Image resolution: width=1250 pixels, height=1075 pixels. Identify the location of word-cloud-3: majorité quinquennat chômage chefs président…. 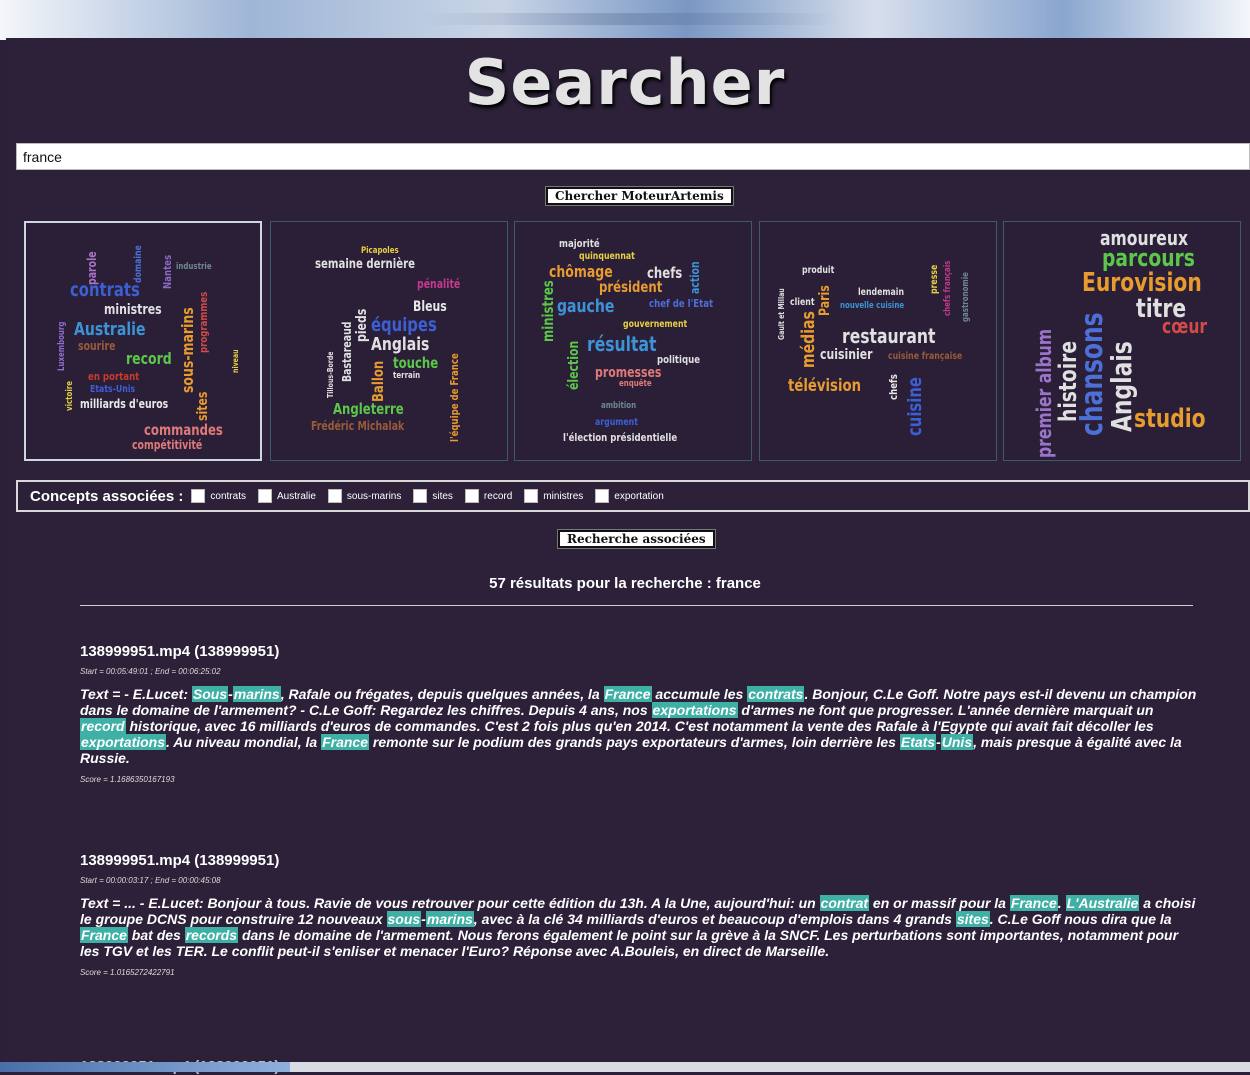
(633, 341).